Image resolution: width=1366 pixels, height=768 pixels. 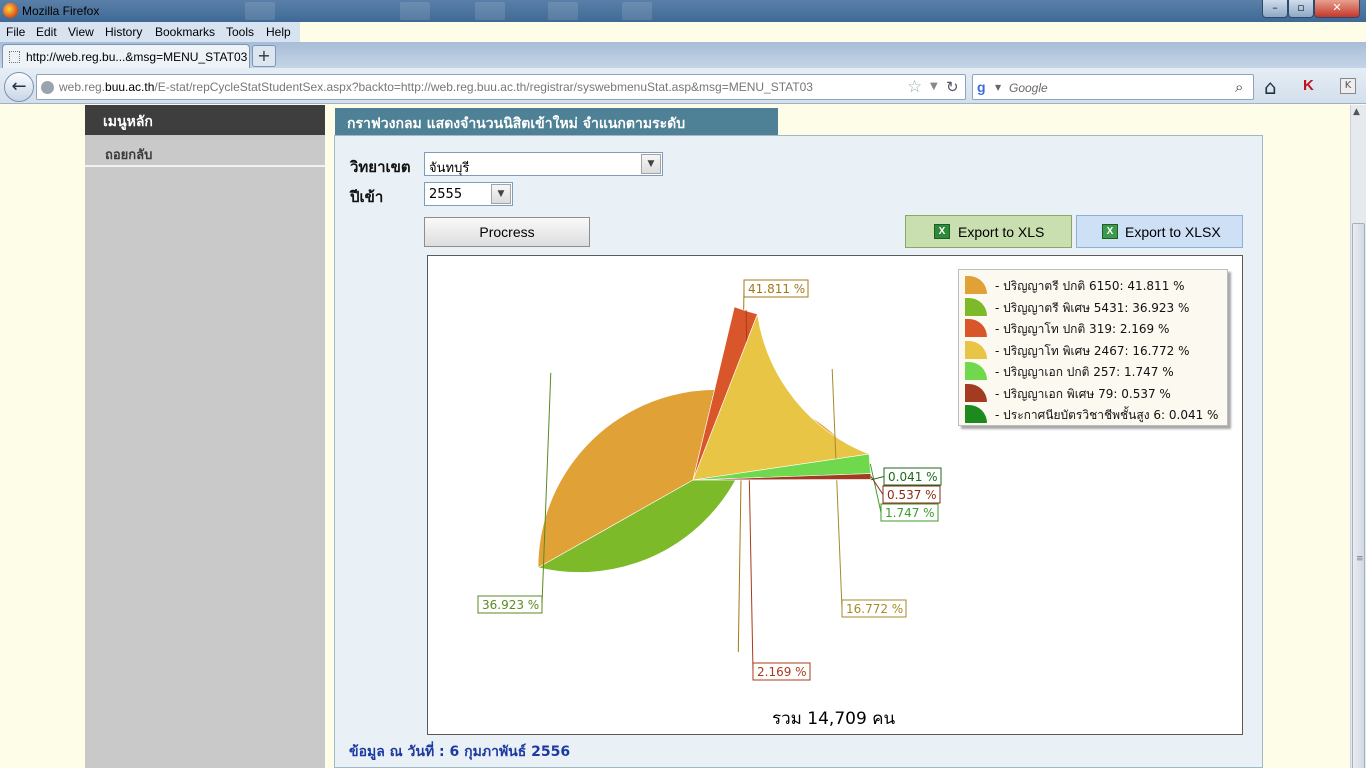 I want to click on legend-item: - ประกาศนียบัตรวิชาชีพชั้นสูง 6: 0.041 %, so click(x=1095, y=414).